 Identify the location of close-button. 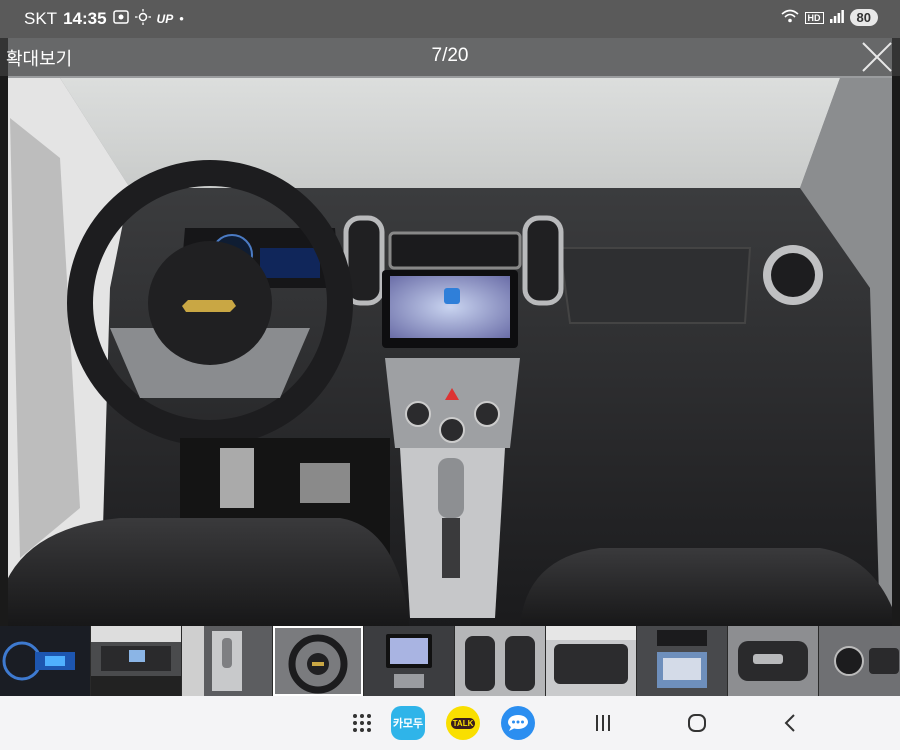
(877, 57).